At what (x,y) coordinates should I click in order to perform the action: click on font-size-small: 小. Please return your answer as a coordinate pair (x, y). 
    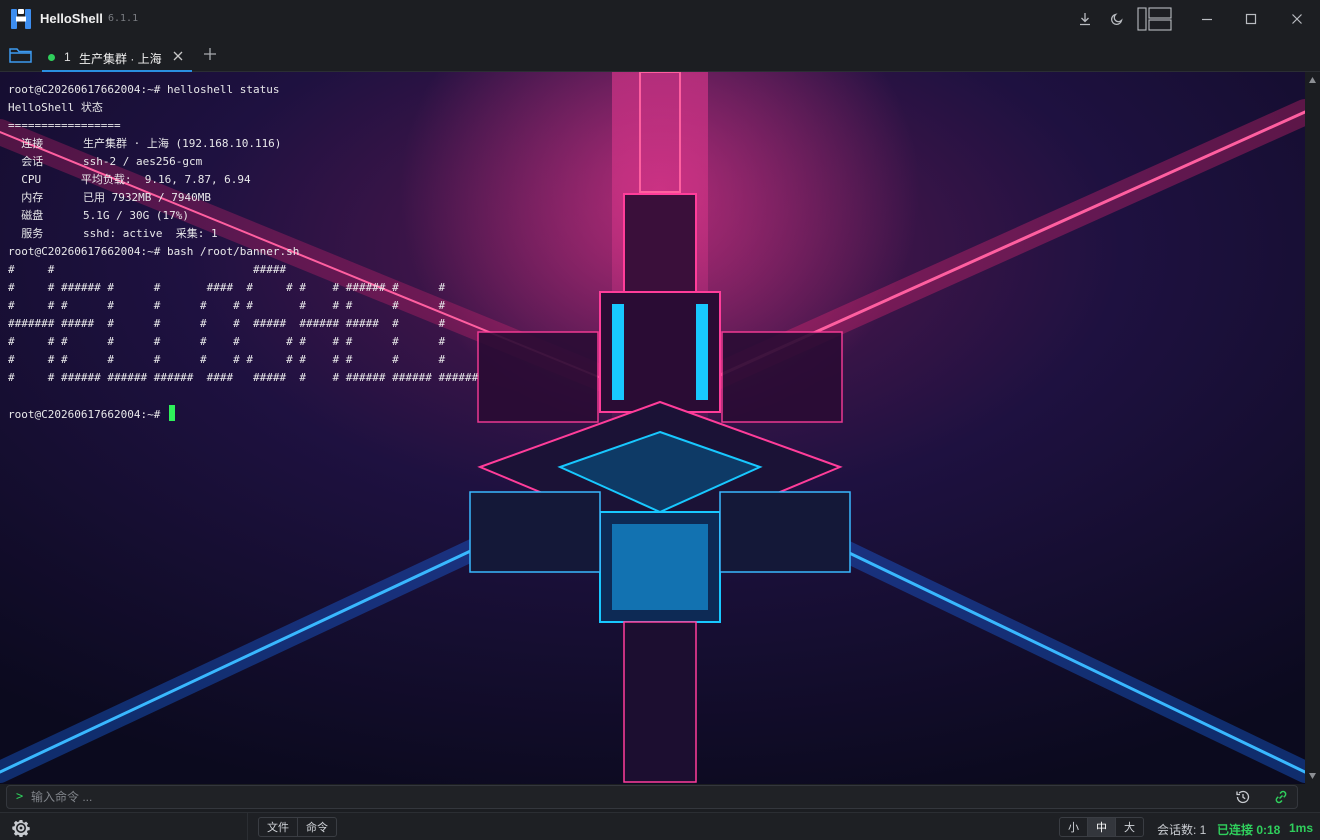
    Looking at the image, I should click on (1074, 827).